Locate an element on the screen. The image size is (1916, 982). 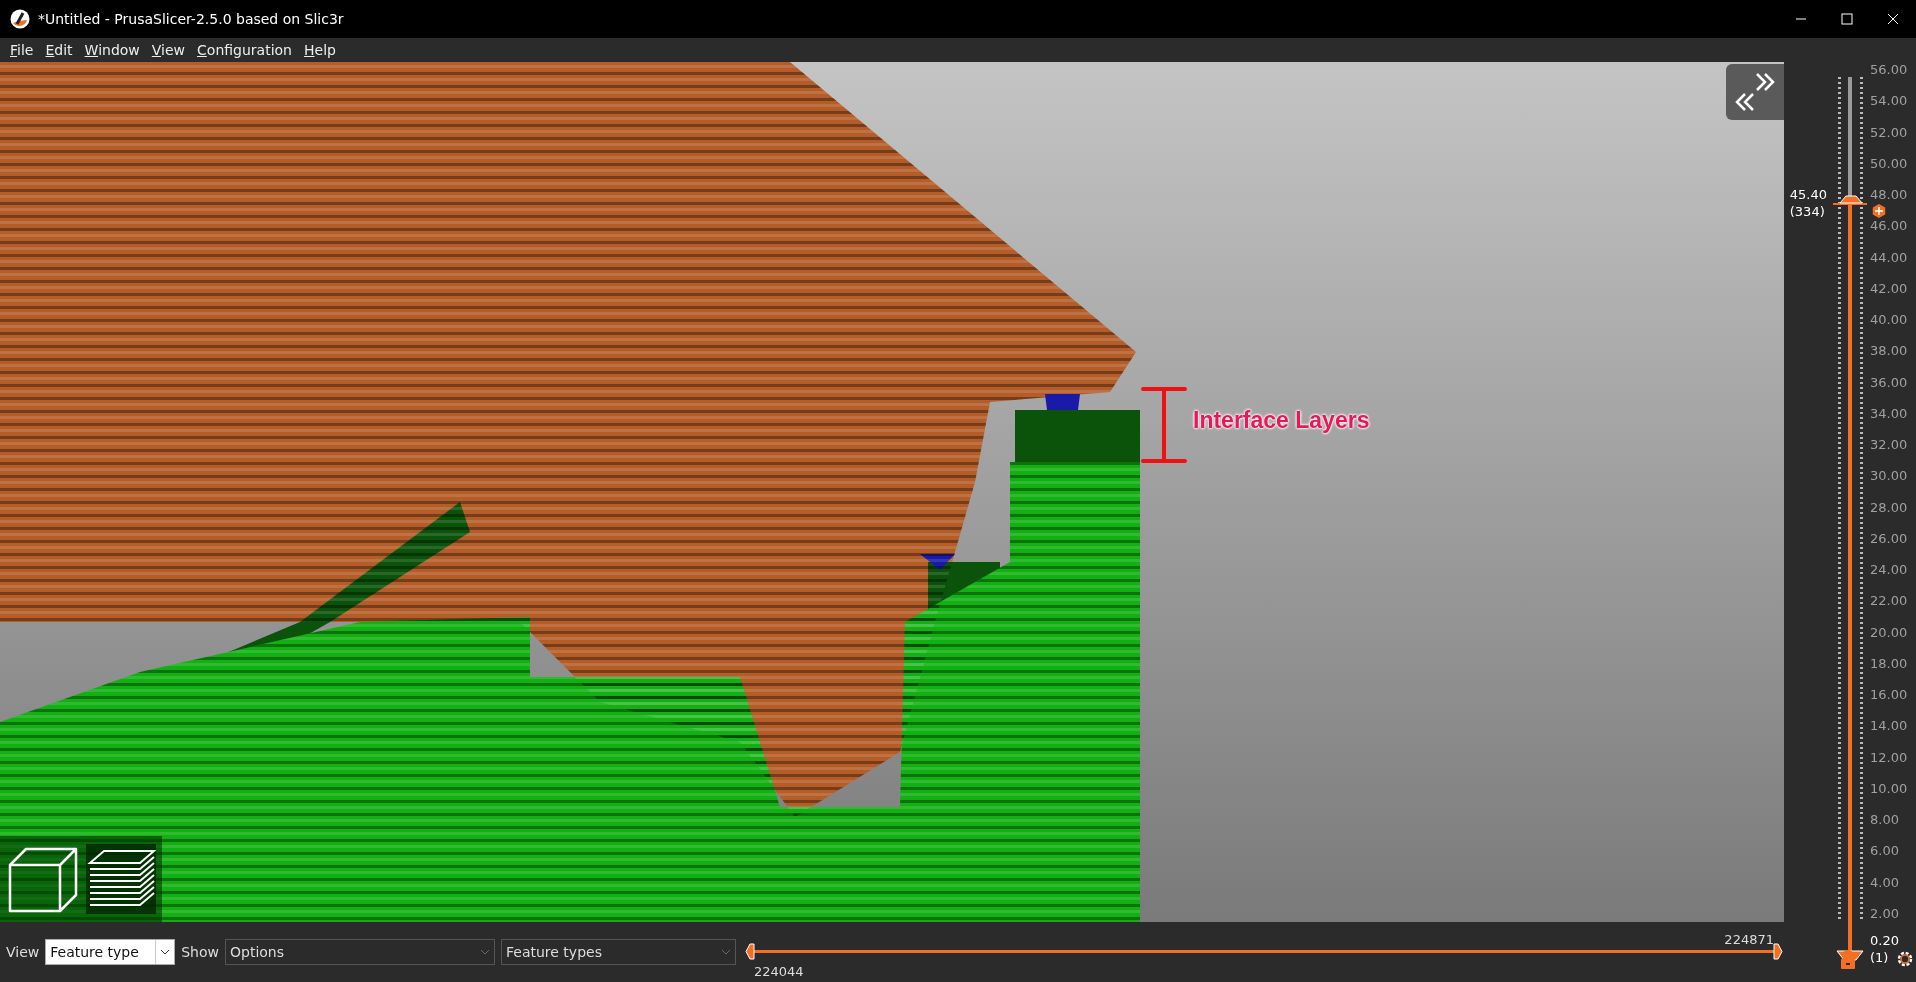
tick-label: 22.00 is located at coordinates (1889, 601).